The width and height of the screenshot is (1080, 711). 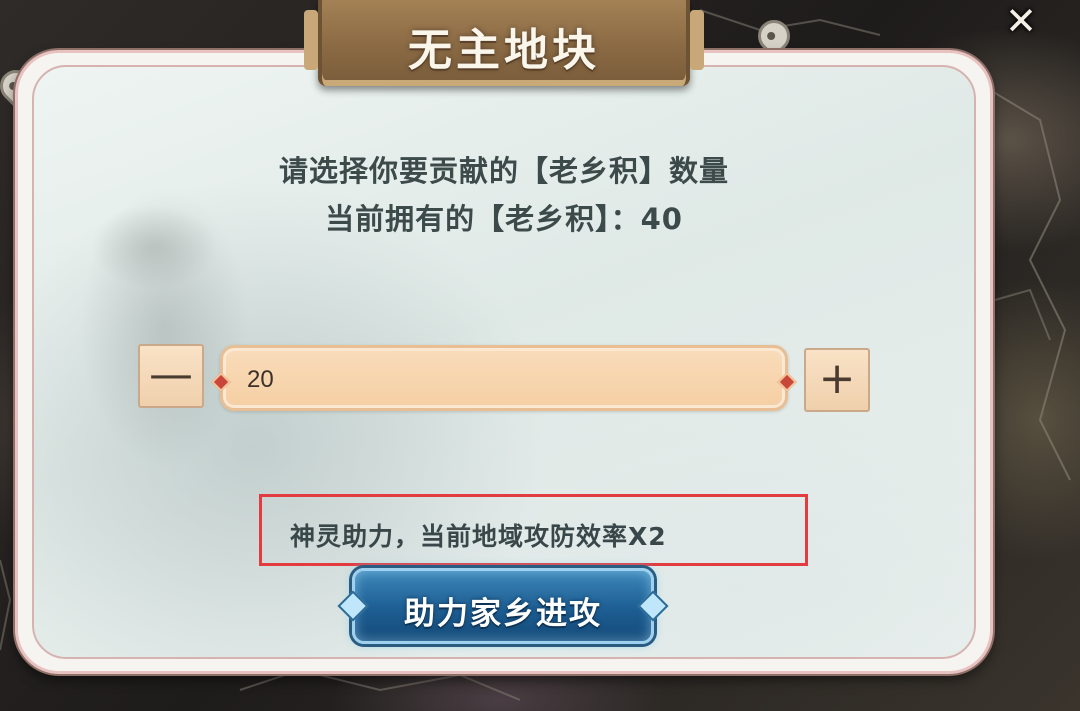 What do you see at coordinates (478, 536) in the screenshot?
I see `bonus-text: 神灵助力，当前地域攻防效率X2` at bounding box center [478, 536].